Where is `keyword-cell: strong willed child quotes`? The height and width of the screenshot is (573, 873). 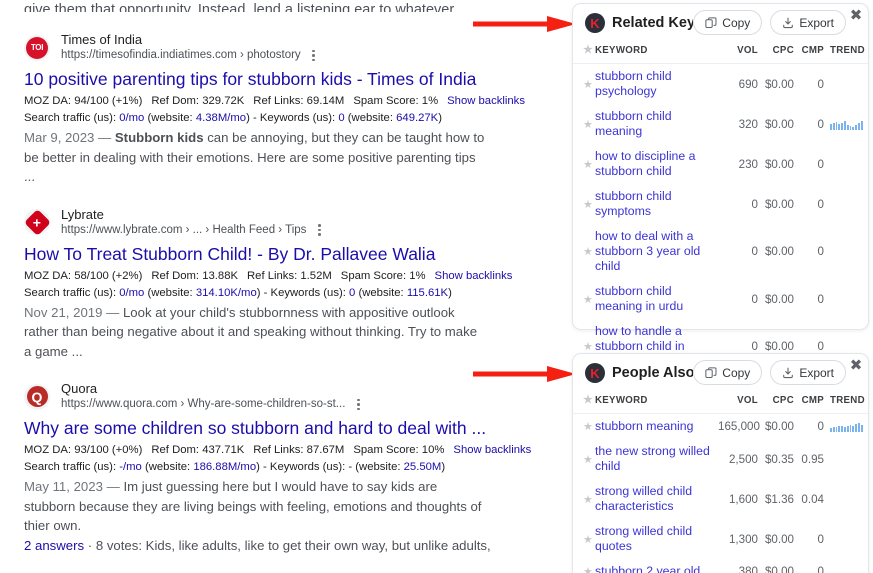 keyword-cell: strong willed child quotes is located at coordinates (656, 539).